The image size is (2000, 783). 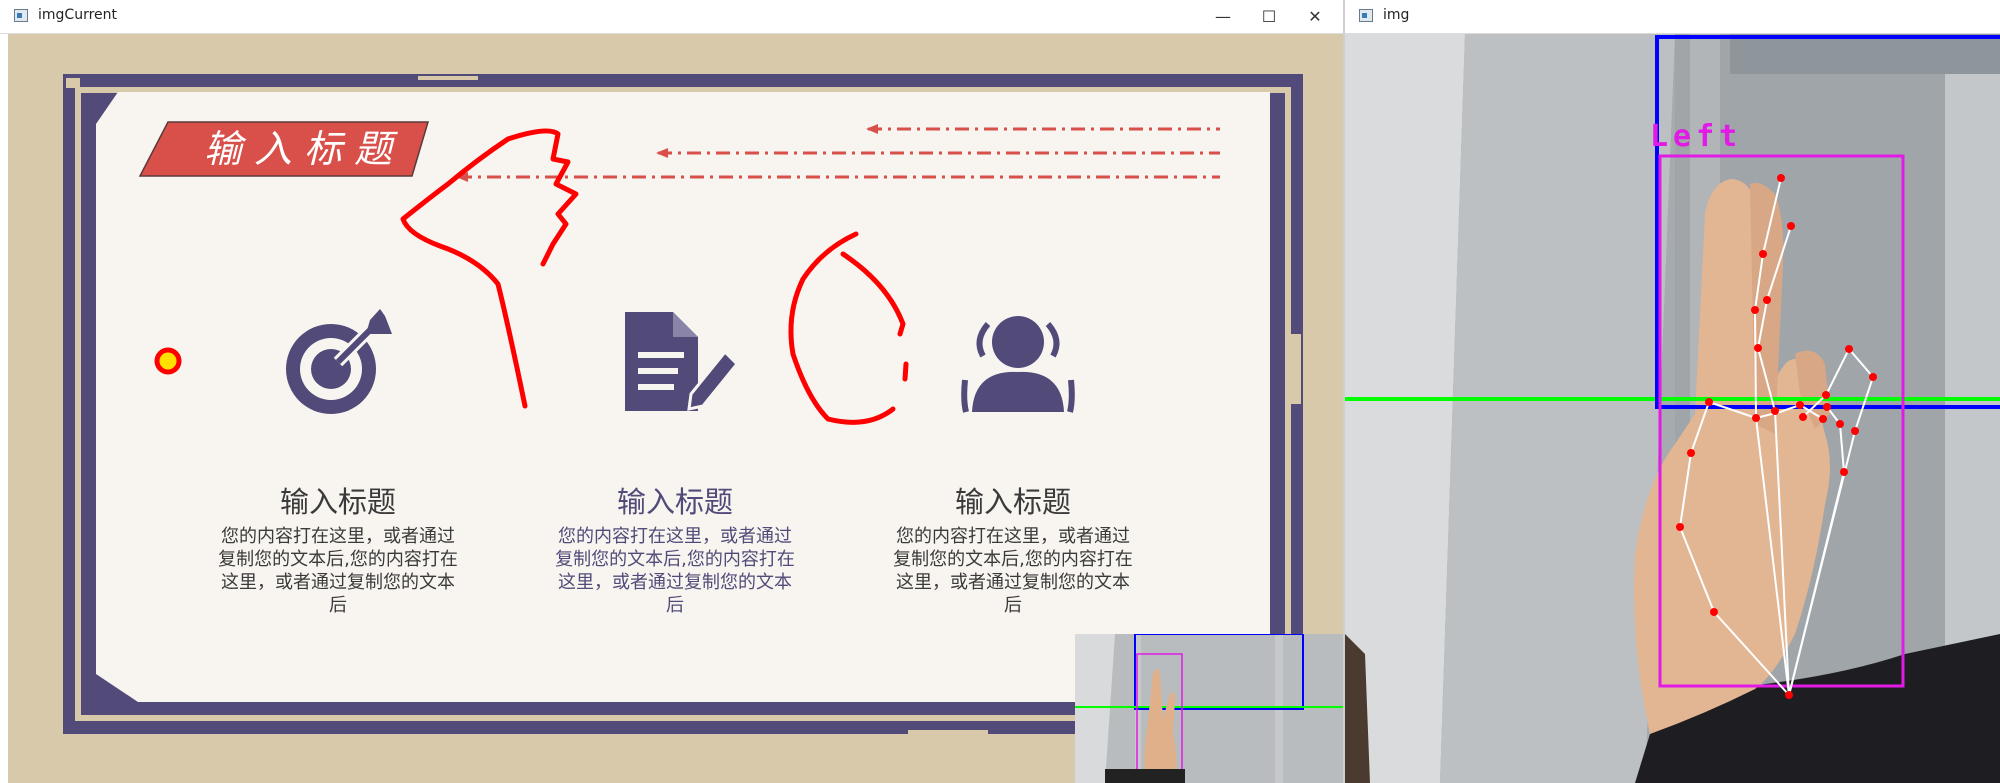 What do you see at coordinates (1315, 16) in the screenshot?
I see `close-button: ✕` at bounding box center [1315, 16].